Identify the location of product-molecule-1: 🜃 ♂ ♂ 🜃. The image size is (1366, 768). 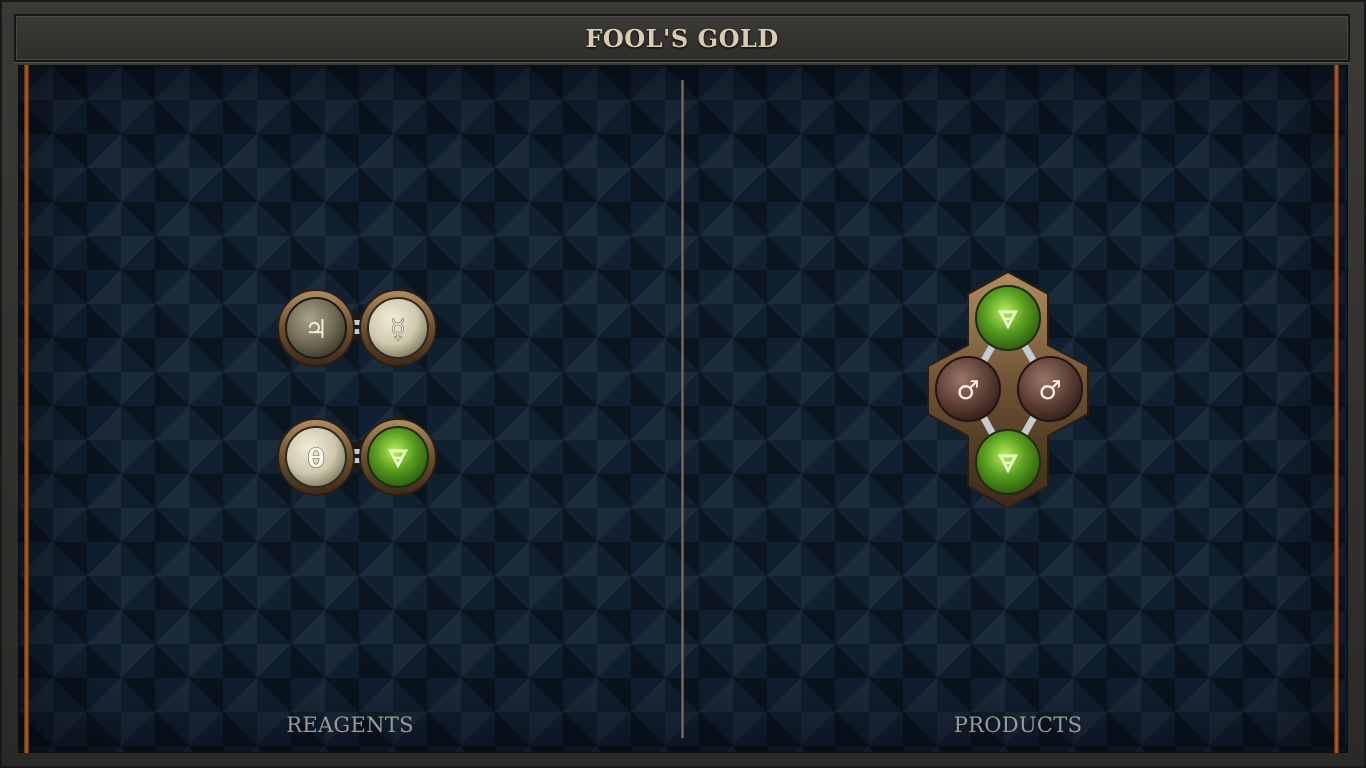
(1008, 390).